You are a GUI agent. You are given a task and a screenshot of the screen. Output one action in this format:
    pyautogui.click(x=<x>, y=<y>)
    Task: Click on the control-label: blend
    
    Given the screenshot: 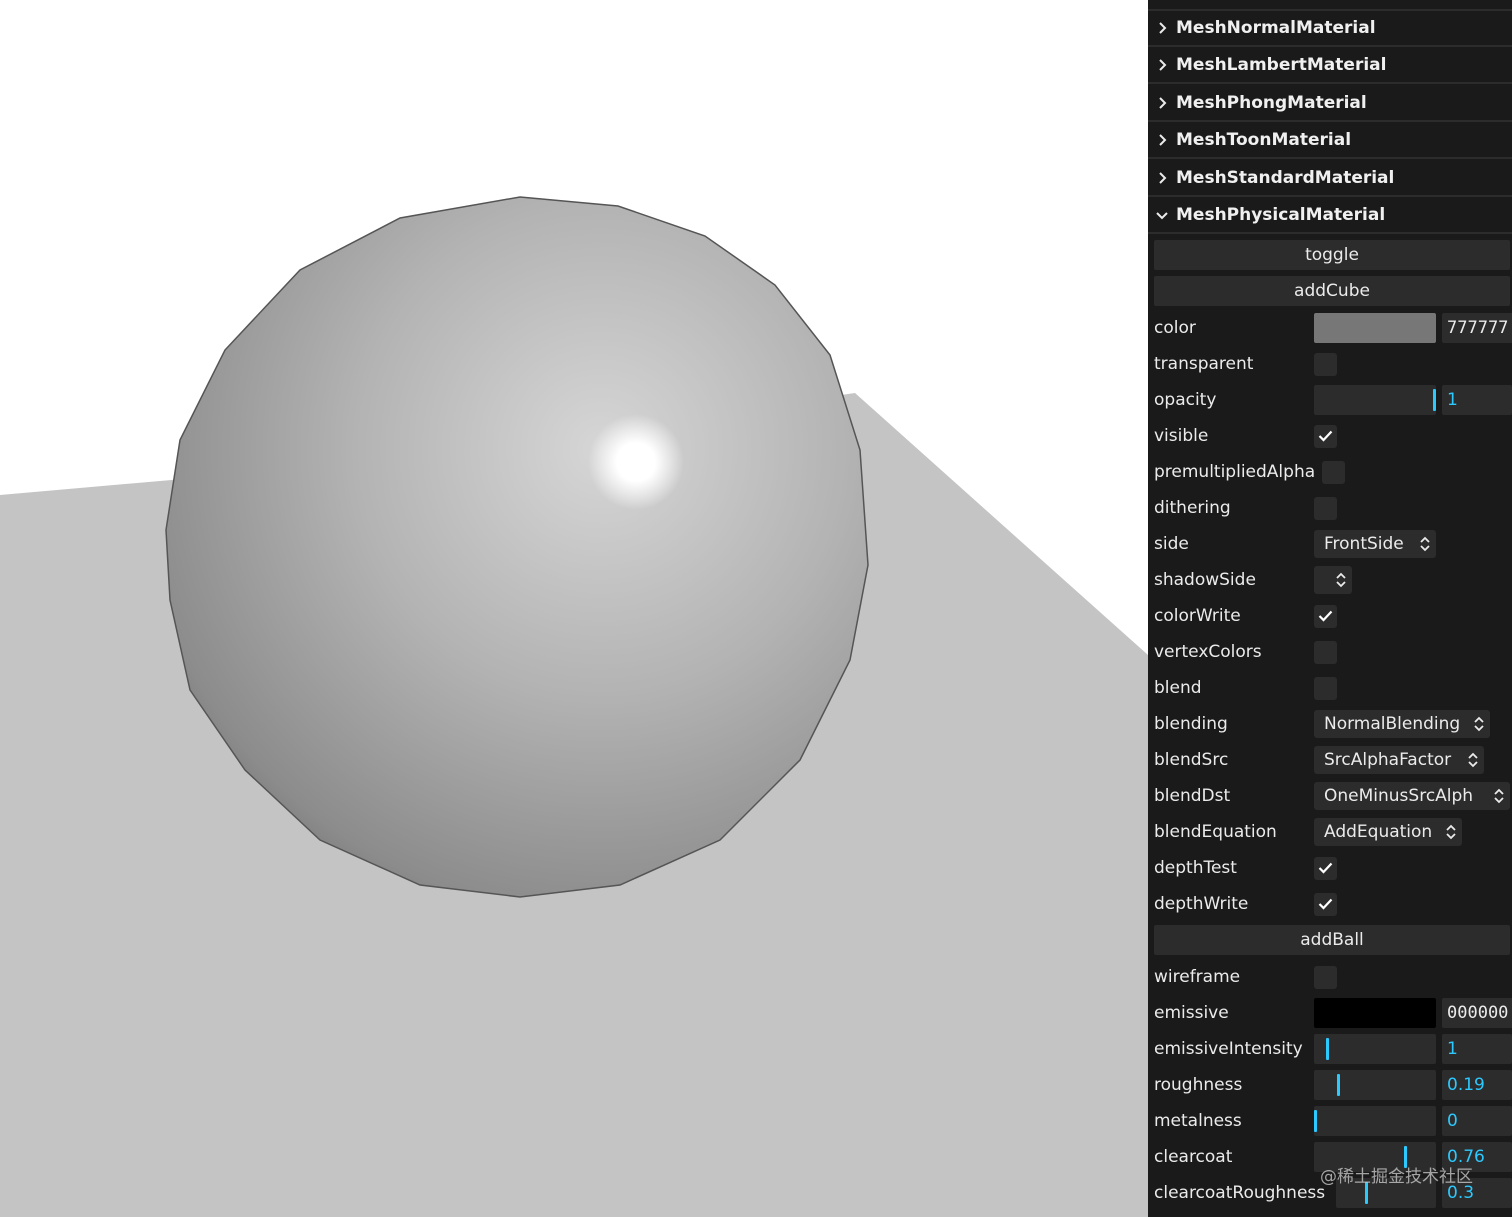 What is the action you would take?
    pyautogui.click(x=1178, y=688)
    